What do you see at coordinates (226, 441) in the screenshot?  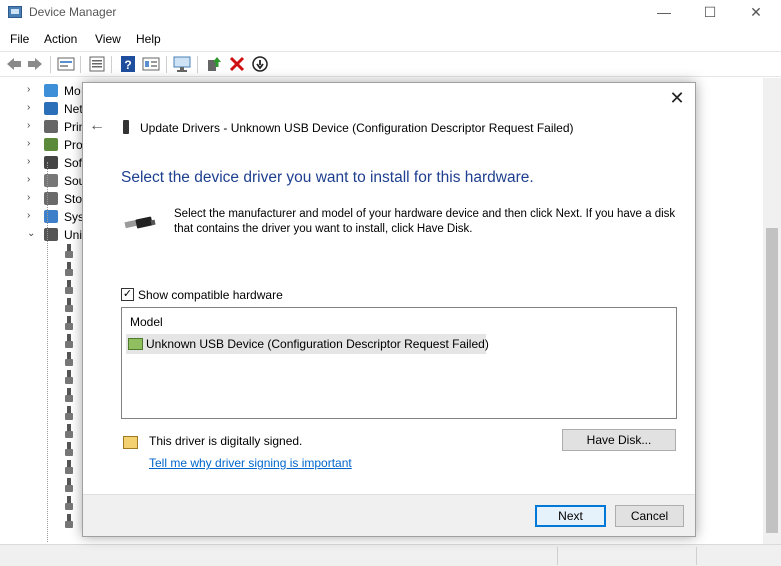 I see `signed-status-text: This driver is digitally signed.` at bounding box center [226, 441].